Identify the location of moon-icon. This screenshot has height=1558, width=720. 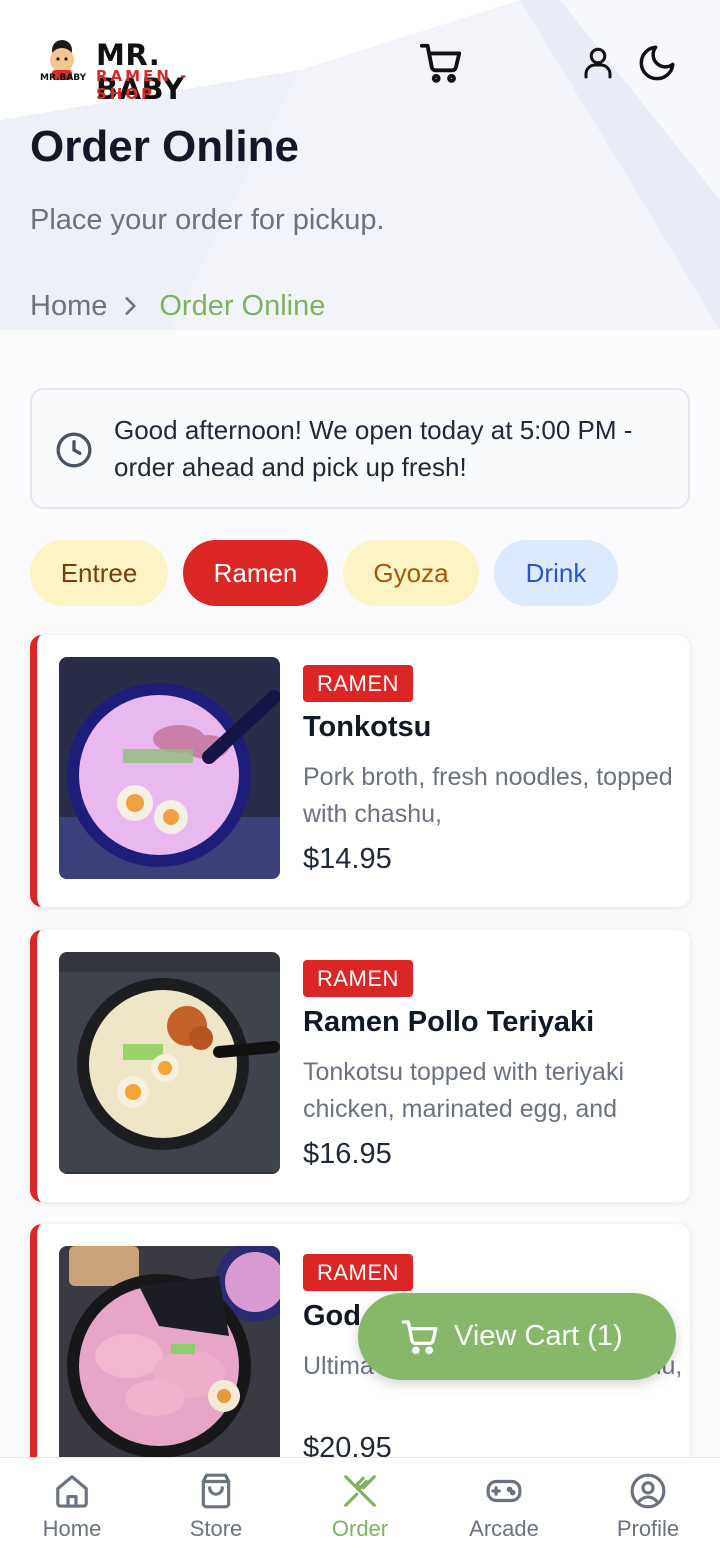
(657, 63).